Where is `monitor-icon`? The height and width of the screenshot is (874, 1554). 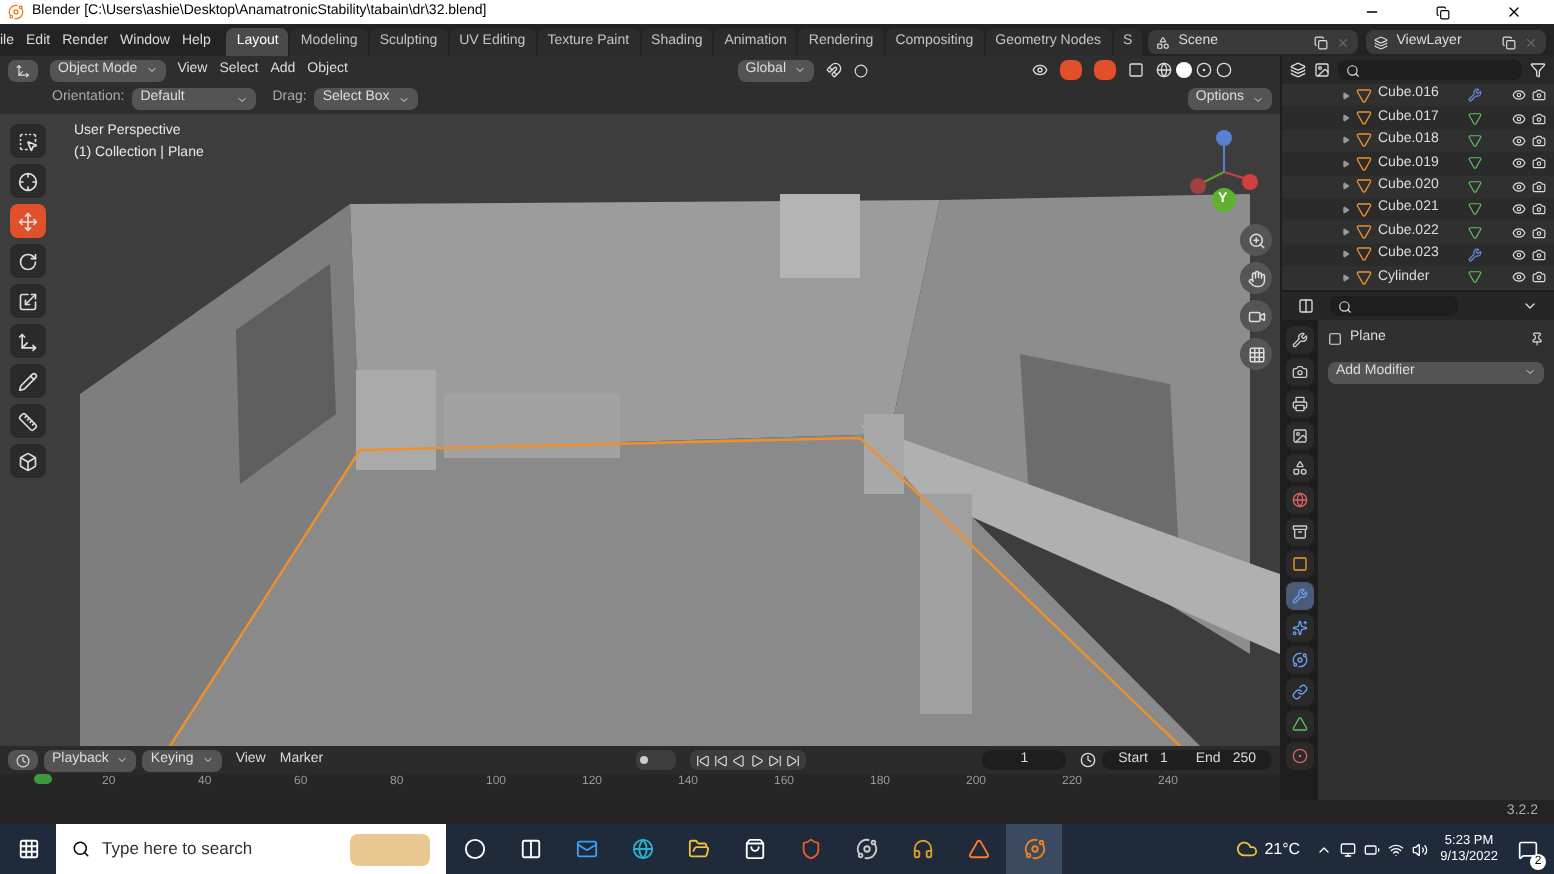 monitor-icon is located at coordinates (1348, 849).